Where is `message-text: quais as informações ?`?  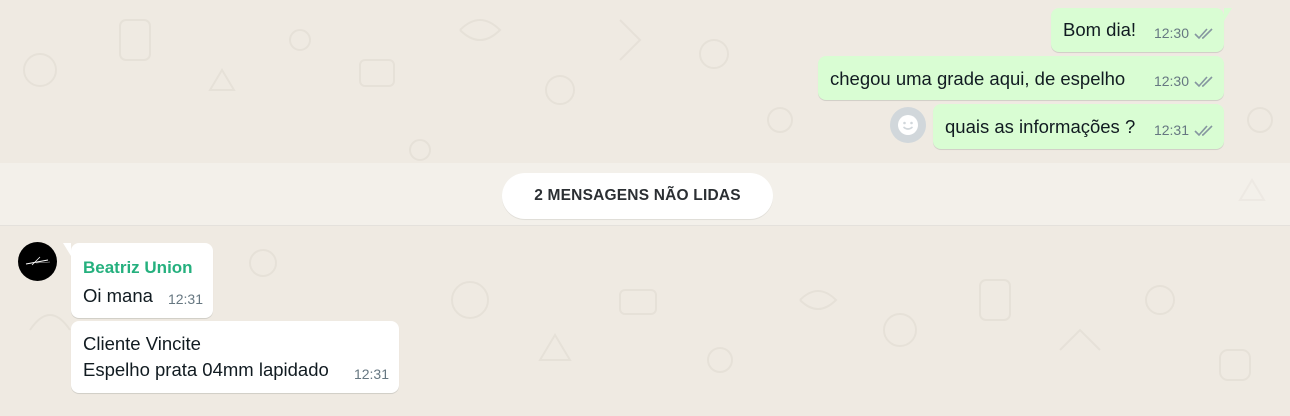
message-text: quais as informações ? is located at coordinates (1040, 126).